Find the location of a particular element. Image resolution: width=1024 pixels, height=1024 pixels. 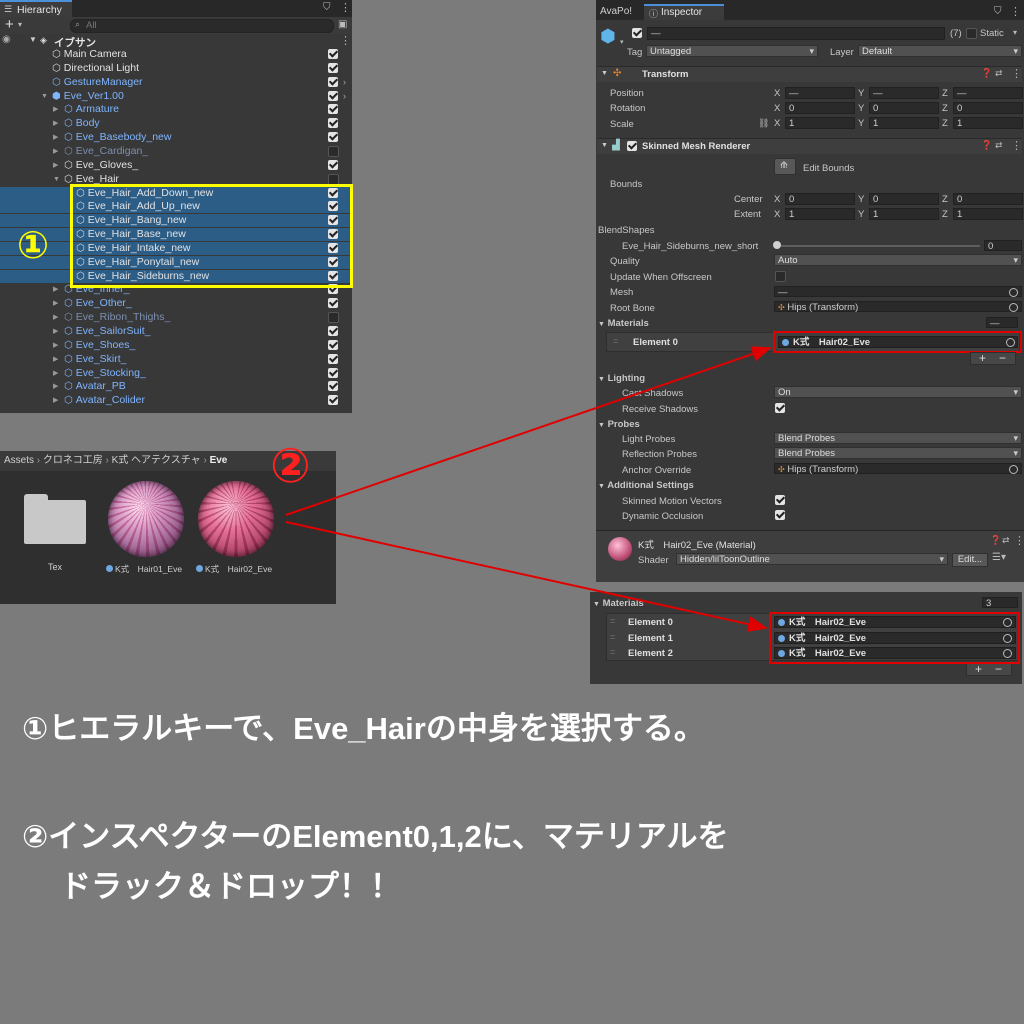

arrow-to-element0 is located at coordinates (528, 431).